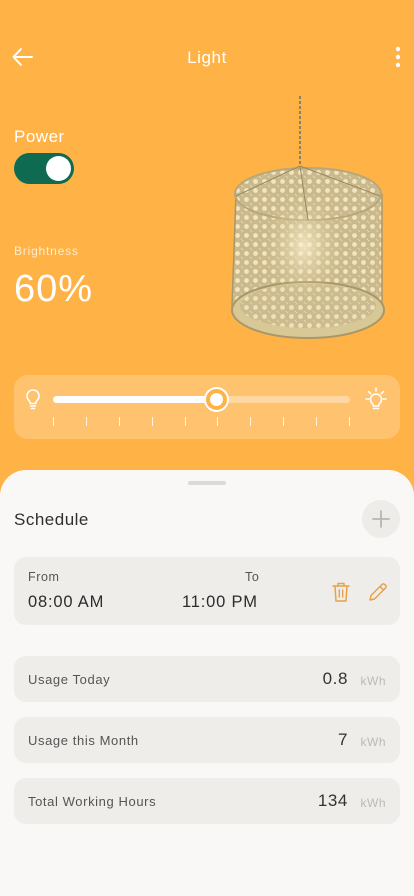 The height and width of the screenshot is (896, 414). Describe the element at coordinates (58, 168) in the screenshot. I see `toggle-knob` at that location.